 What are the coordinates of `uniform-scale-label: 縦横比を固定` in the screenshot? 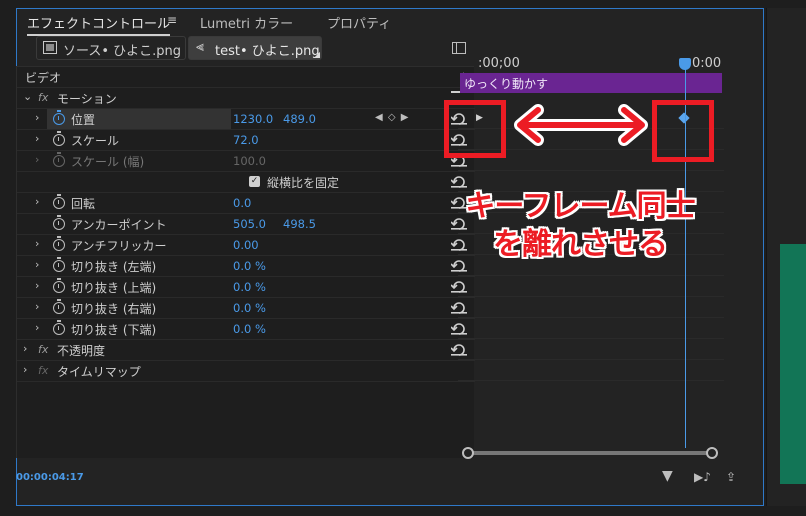 It's located at (303, 183).